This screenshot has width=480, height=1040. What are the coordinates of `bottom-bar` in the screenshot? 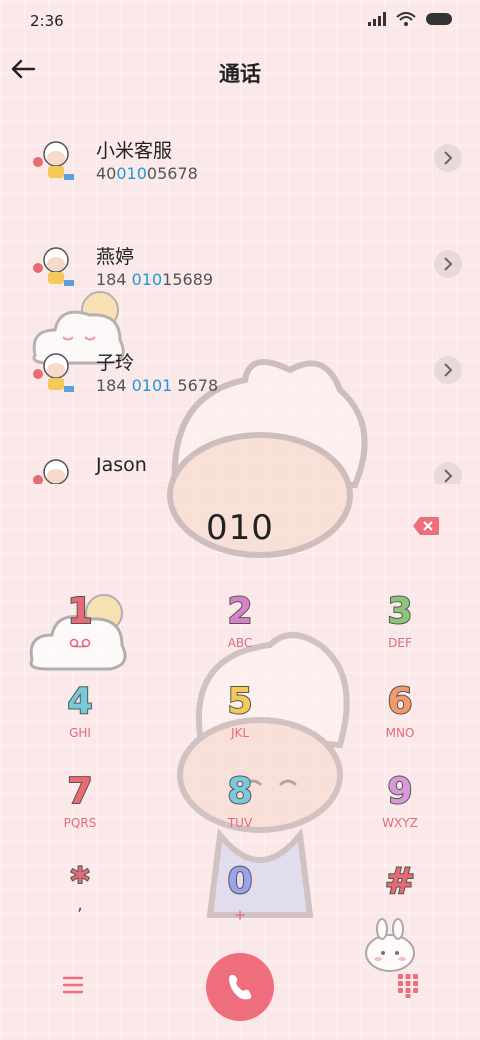 It's located at (240, 985).